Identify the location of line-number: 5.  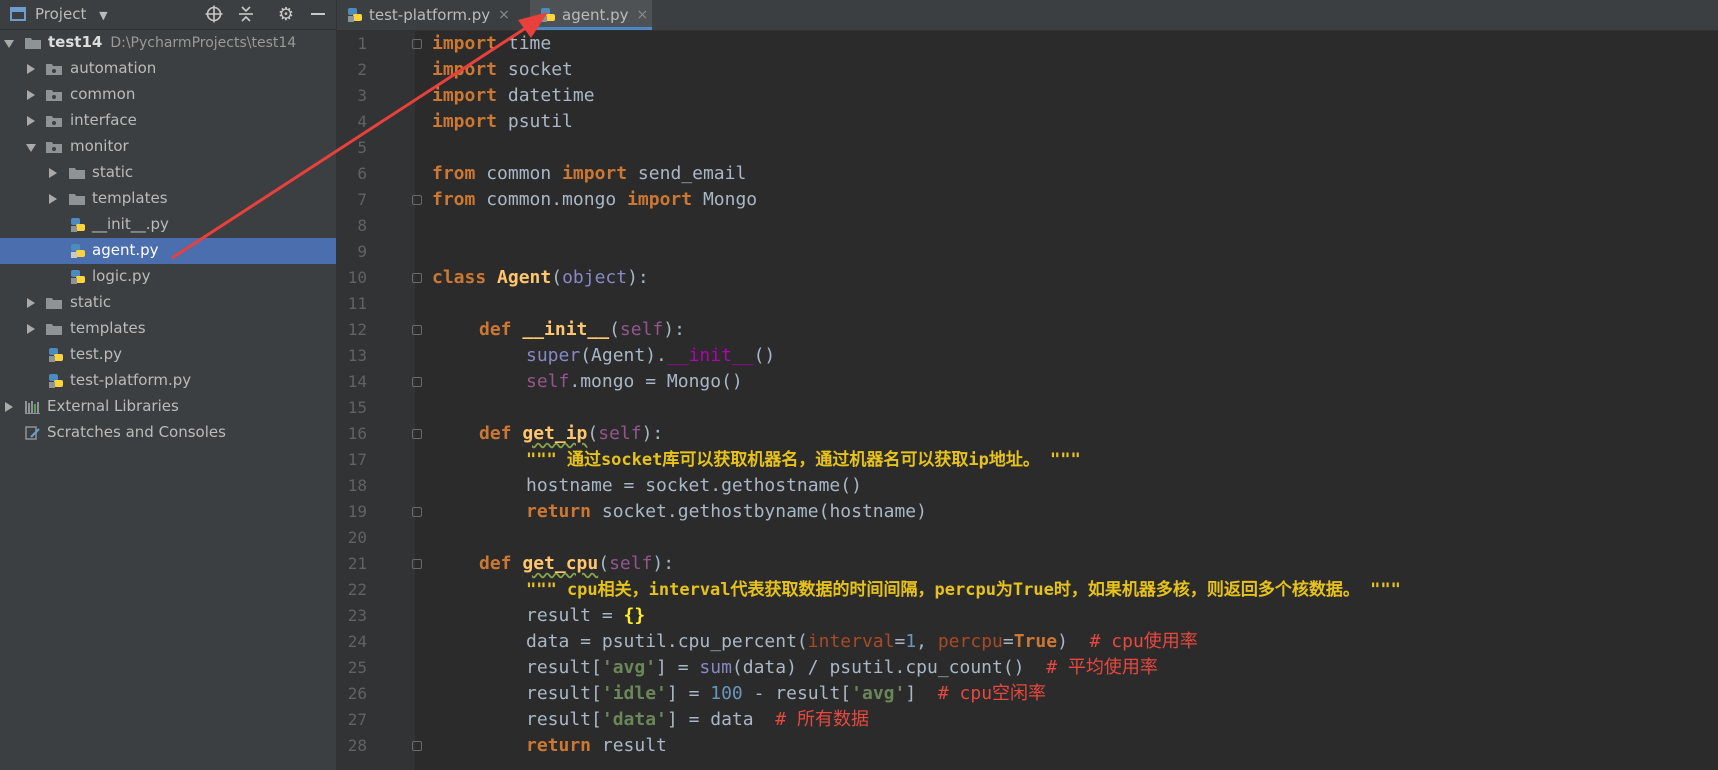
(362, 147).